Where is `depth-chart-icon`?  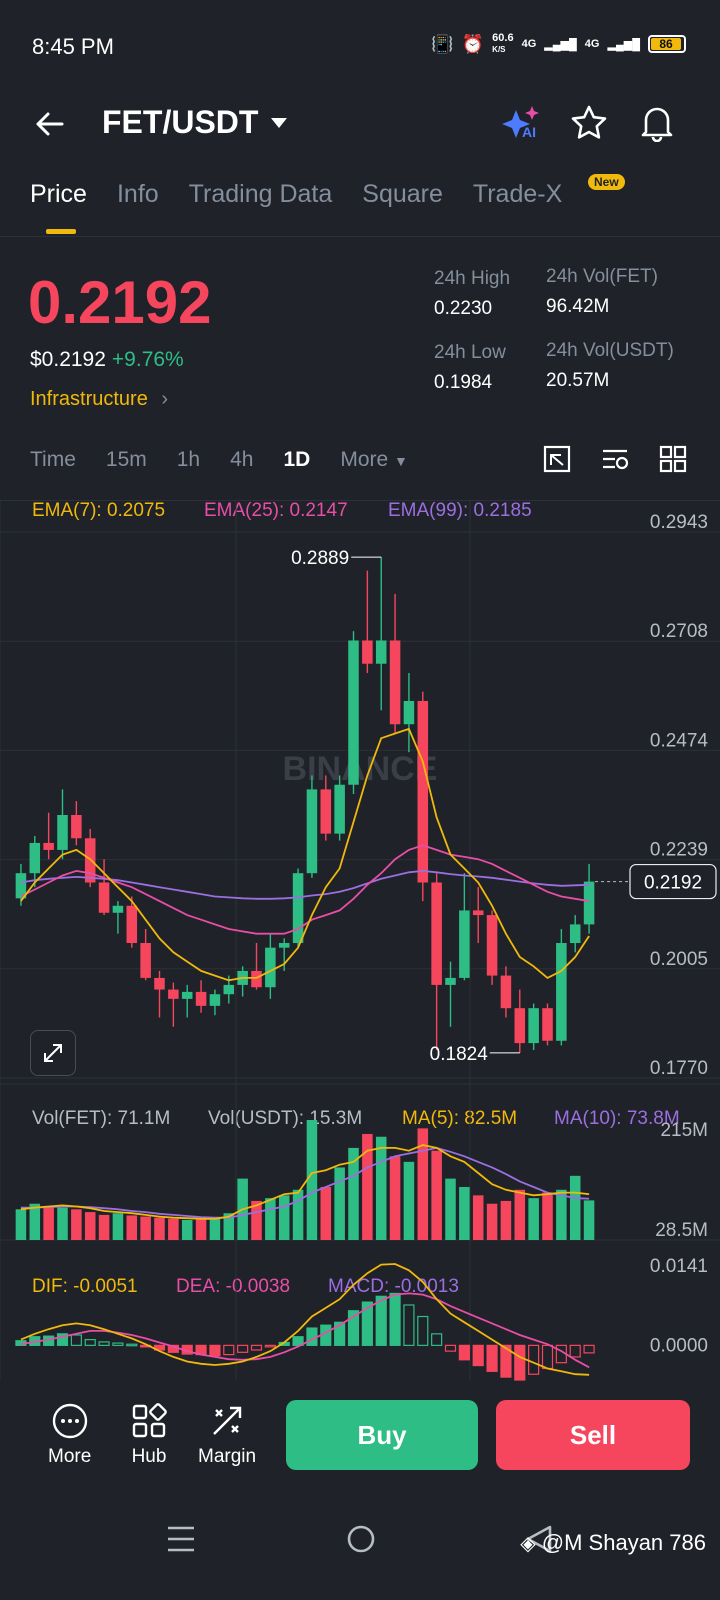 depth-chart-icon is located at coordinates (557, 459).